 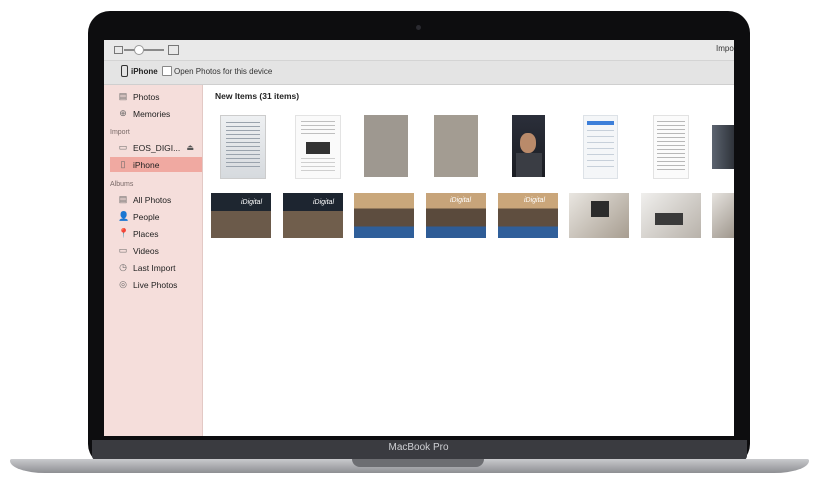 What do you see at coordinates (123, 199) in the screenshot?
I see `all-photos-icon: ▤` at bounding box center [123, 199].